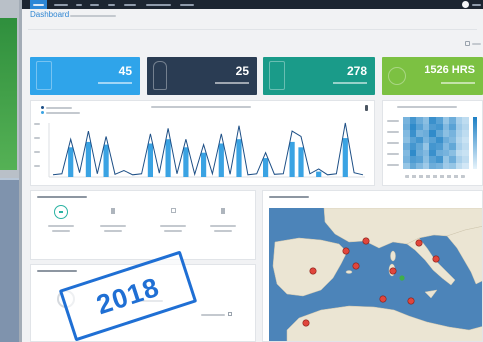 The height and width of the screenshot is (342, 483). Describe the element at coordinates (349, 272) in the screenshot. I see `map-land-balearics` at that location.